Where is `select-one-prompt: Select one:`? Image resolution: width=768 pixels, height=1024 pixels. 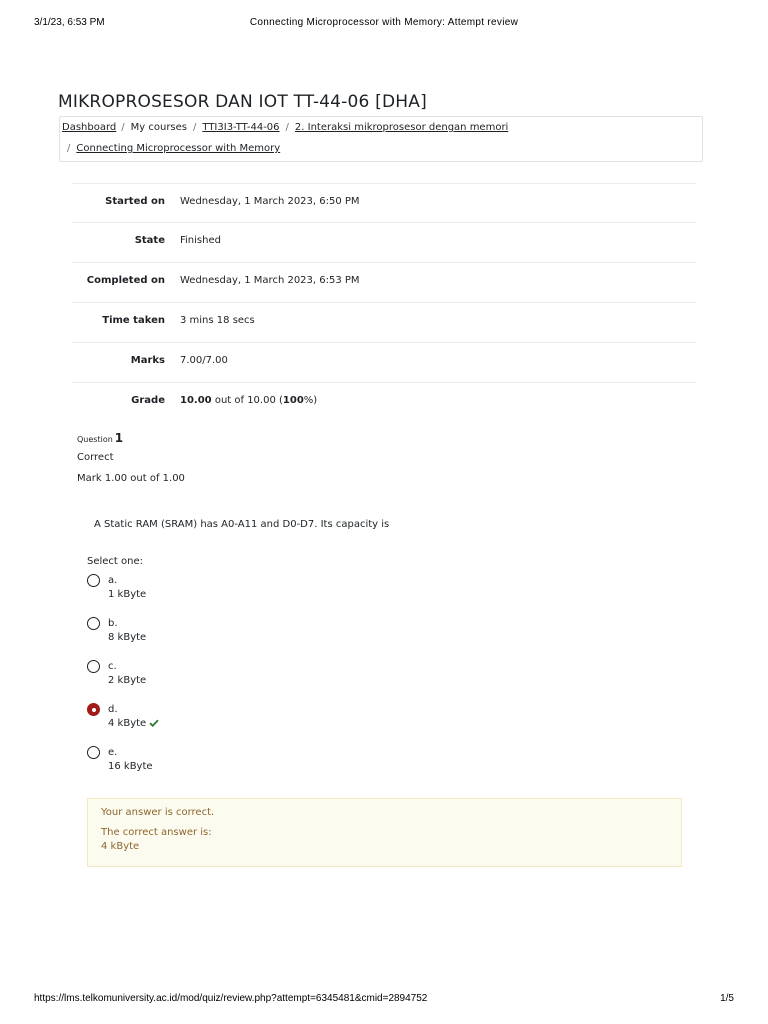
select-one-prompt: Select one: is located at coordinates (115, 561).